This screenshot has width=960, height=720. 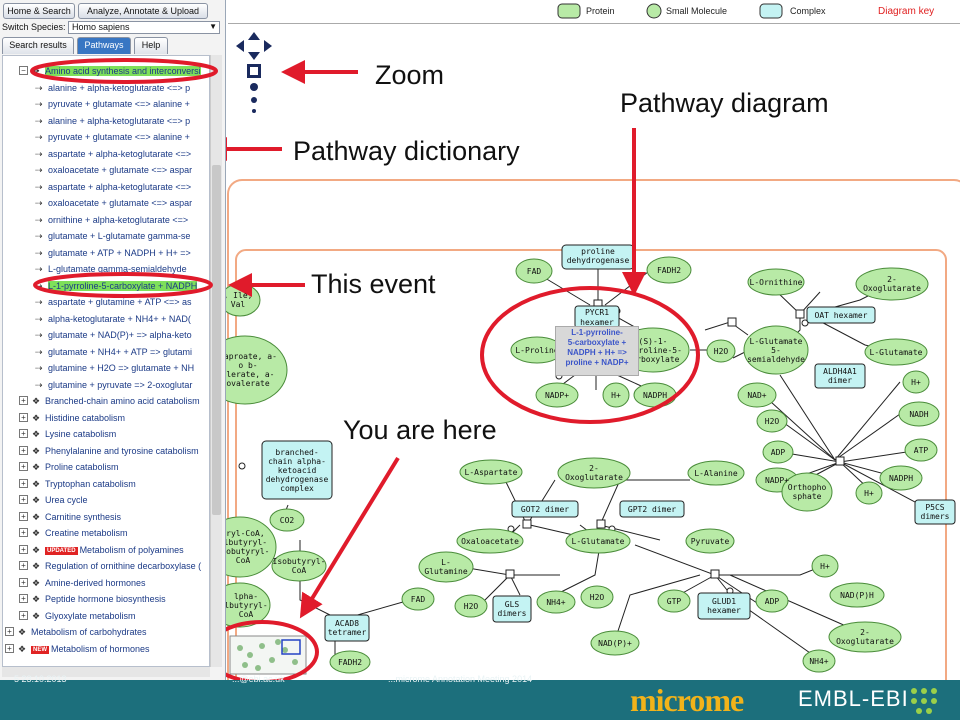 What do you see at coordinates (67, 434) in the screenshot?
I see `tree-pathway-item: + ❖ Lysine catabolism` at bounding box center [67, 434].